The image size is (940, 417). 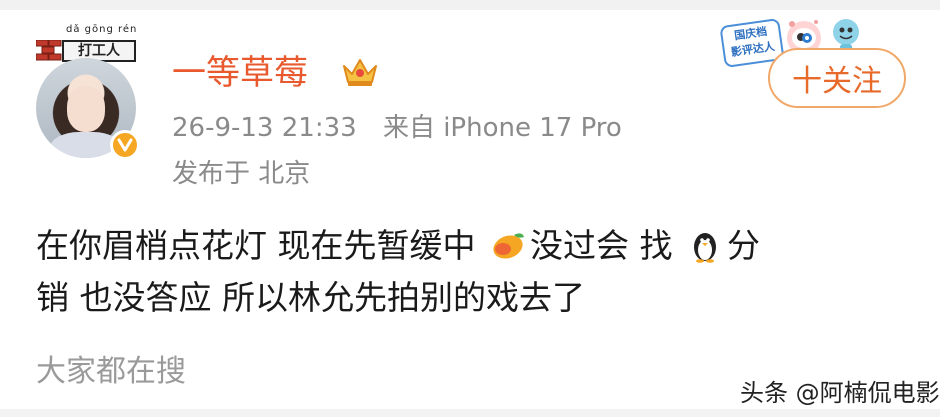 I want to click on mango-emoji-icon, so click(x=508, y=246).